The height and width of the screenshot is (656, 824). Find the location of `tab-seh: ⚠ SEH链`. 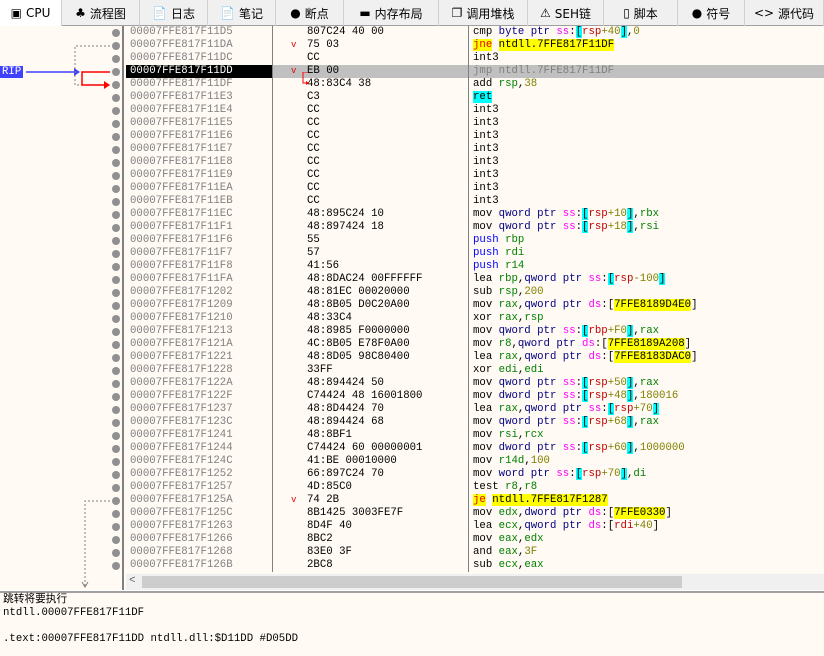

tab-seh: ⚠ SEH链 is located at coordinates (566, 13).